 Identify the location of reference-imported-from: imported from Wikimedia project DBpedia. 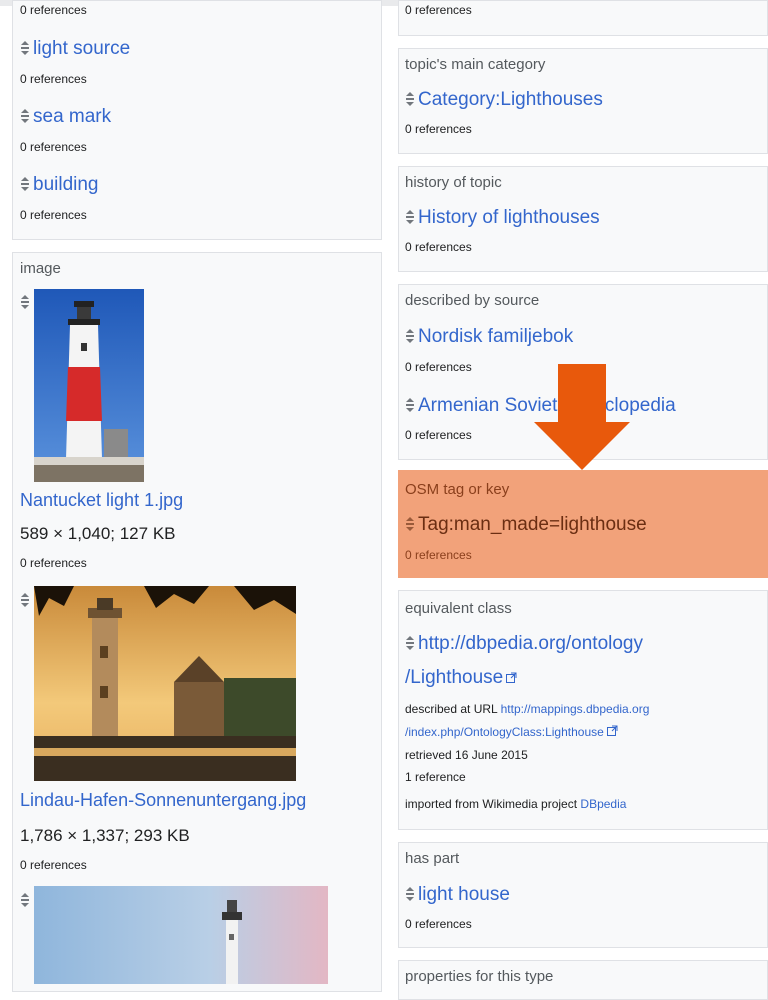
(515, 804).